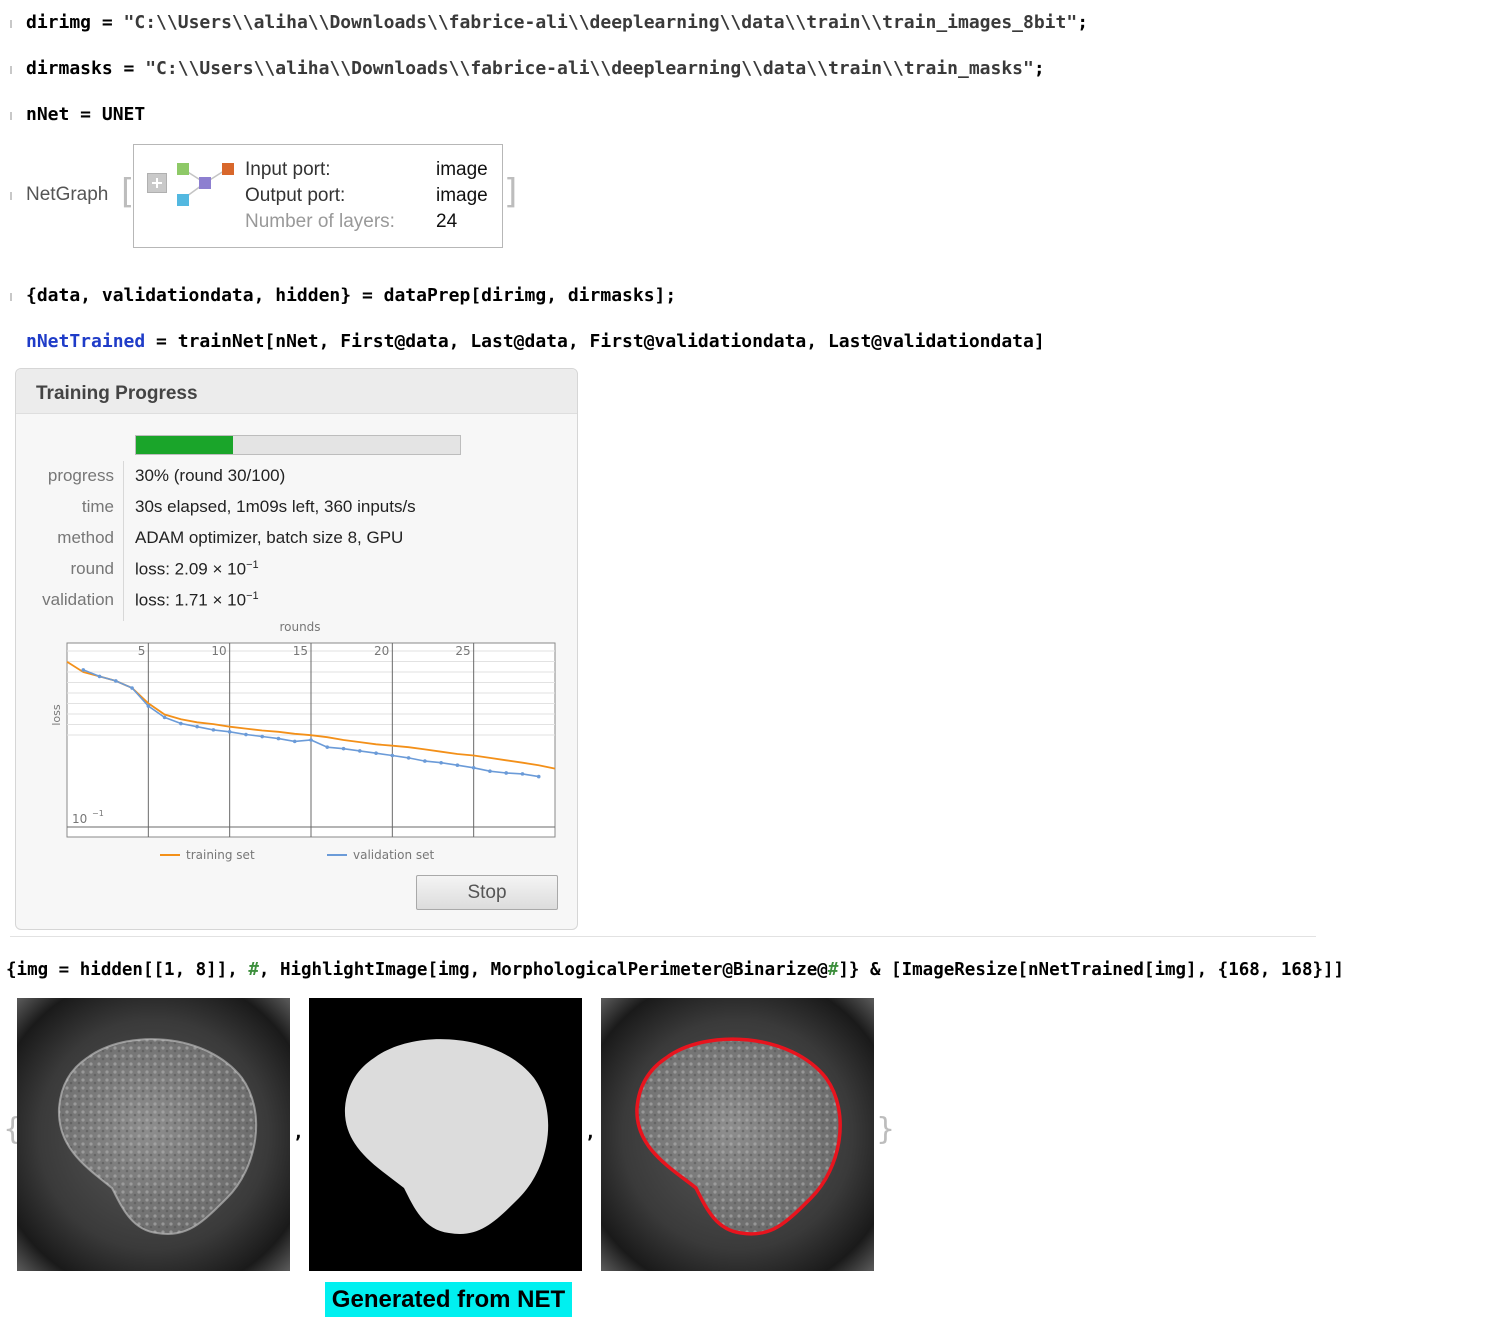 Image resolution: width=1499 pixels, height=1335 pixels. Describe the element at coordinates (127, 970) in the screenshot. I see `code-part: {img = hidden[[1, 8]],` at that location.